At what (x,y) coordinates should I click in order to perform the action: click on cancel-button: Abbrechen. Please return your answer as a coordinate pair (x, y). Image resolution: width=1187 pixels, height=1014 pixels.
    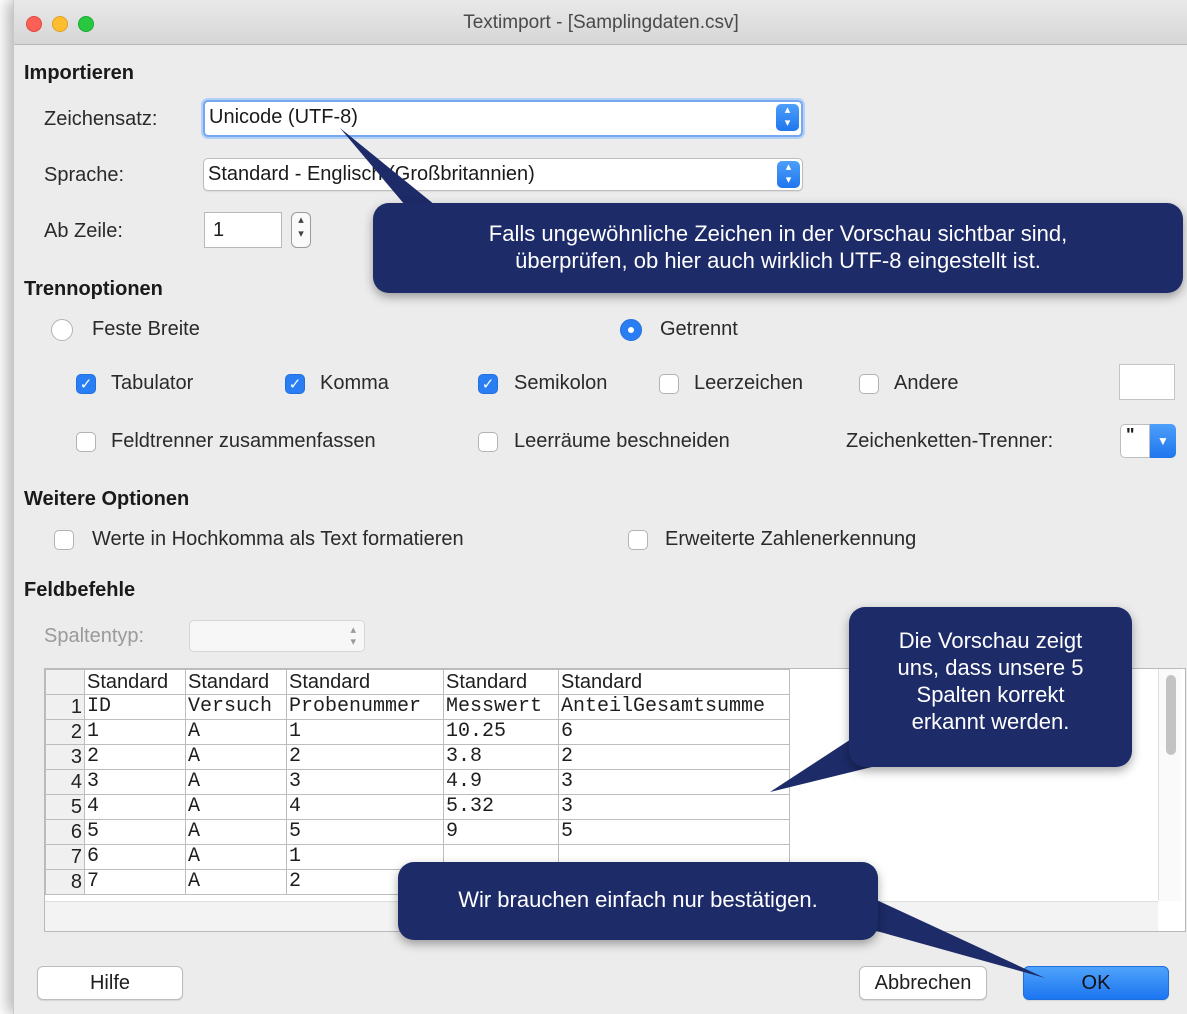
    Looking at the image, I should click on (923, 983).